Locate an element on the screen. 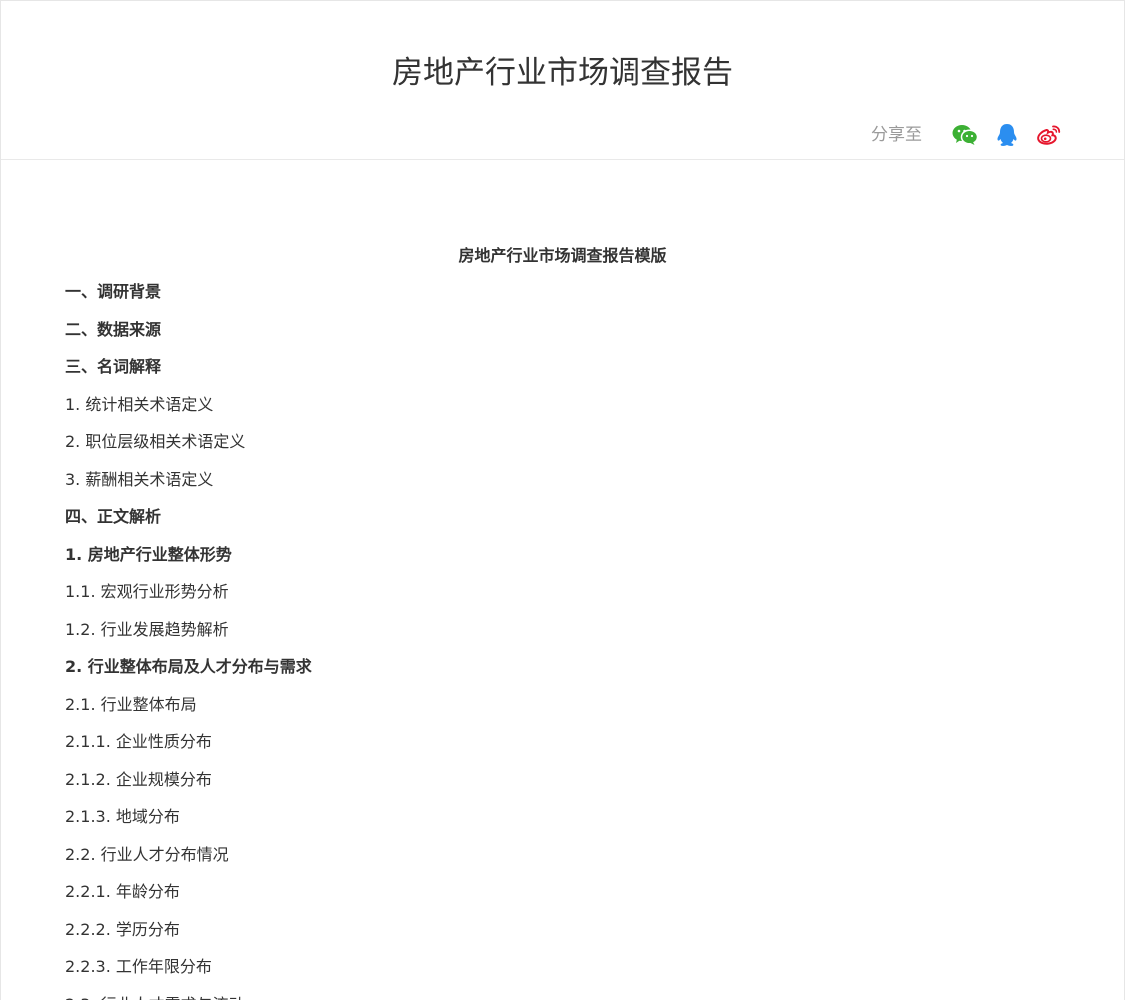 The image size is (1125, 1000). toc-item: 2.3. 行业人才需求与流动 is located at coordinates (562, 997).